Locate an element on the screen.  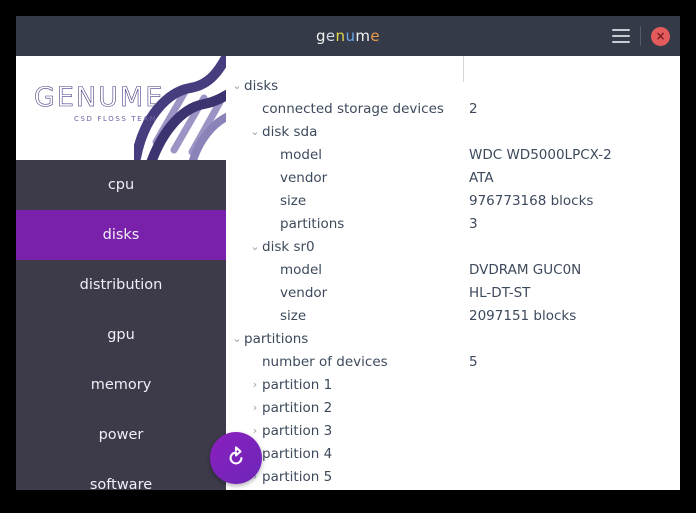
tree-row: vendor ATA is located at coordinates (453, 177).